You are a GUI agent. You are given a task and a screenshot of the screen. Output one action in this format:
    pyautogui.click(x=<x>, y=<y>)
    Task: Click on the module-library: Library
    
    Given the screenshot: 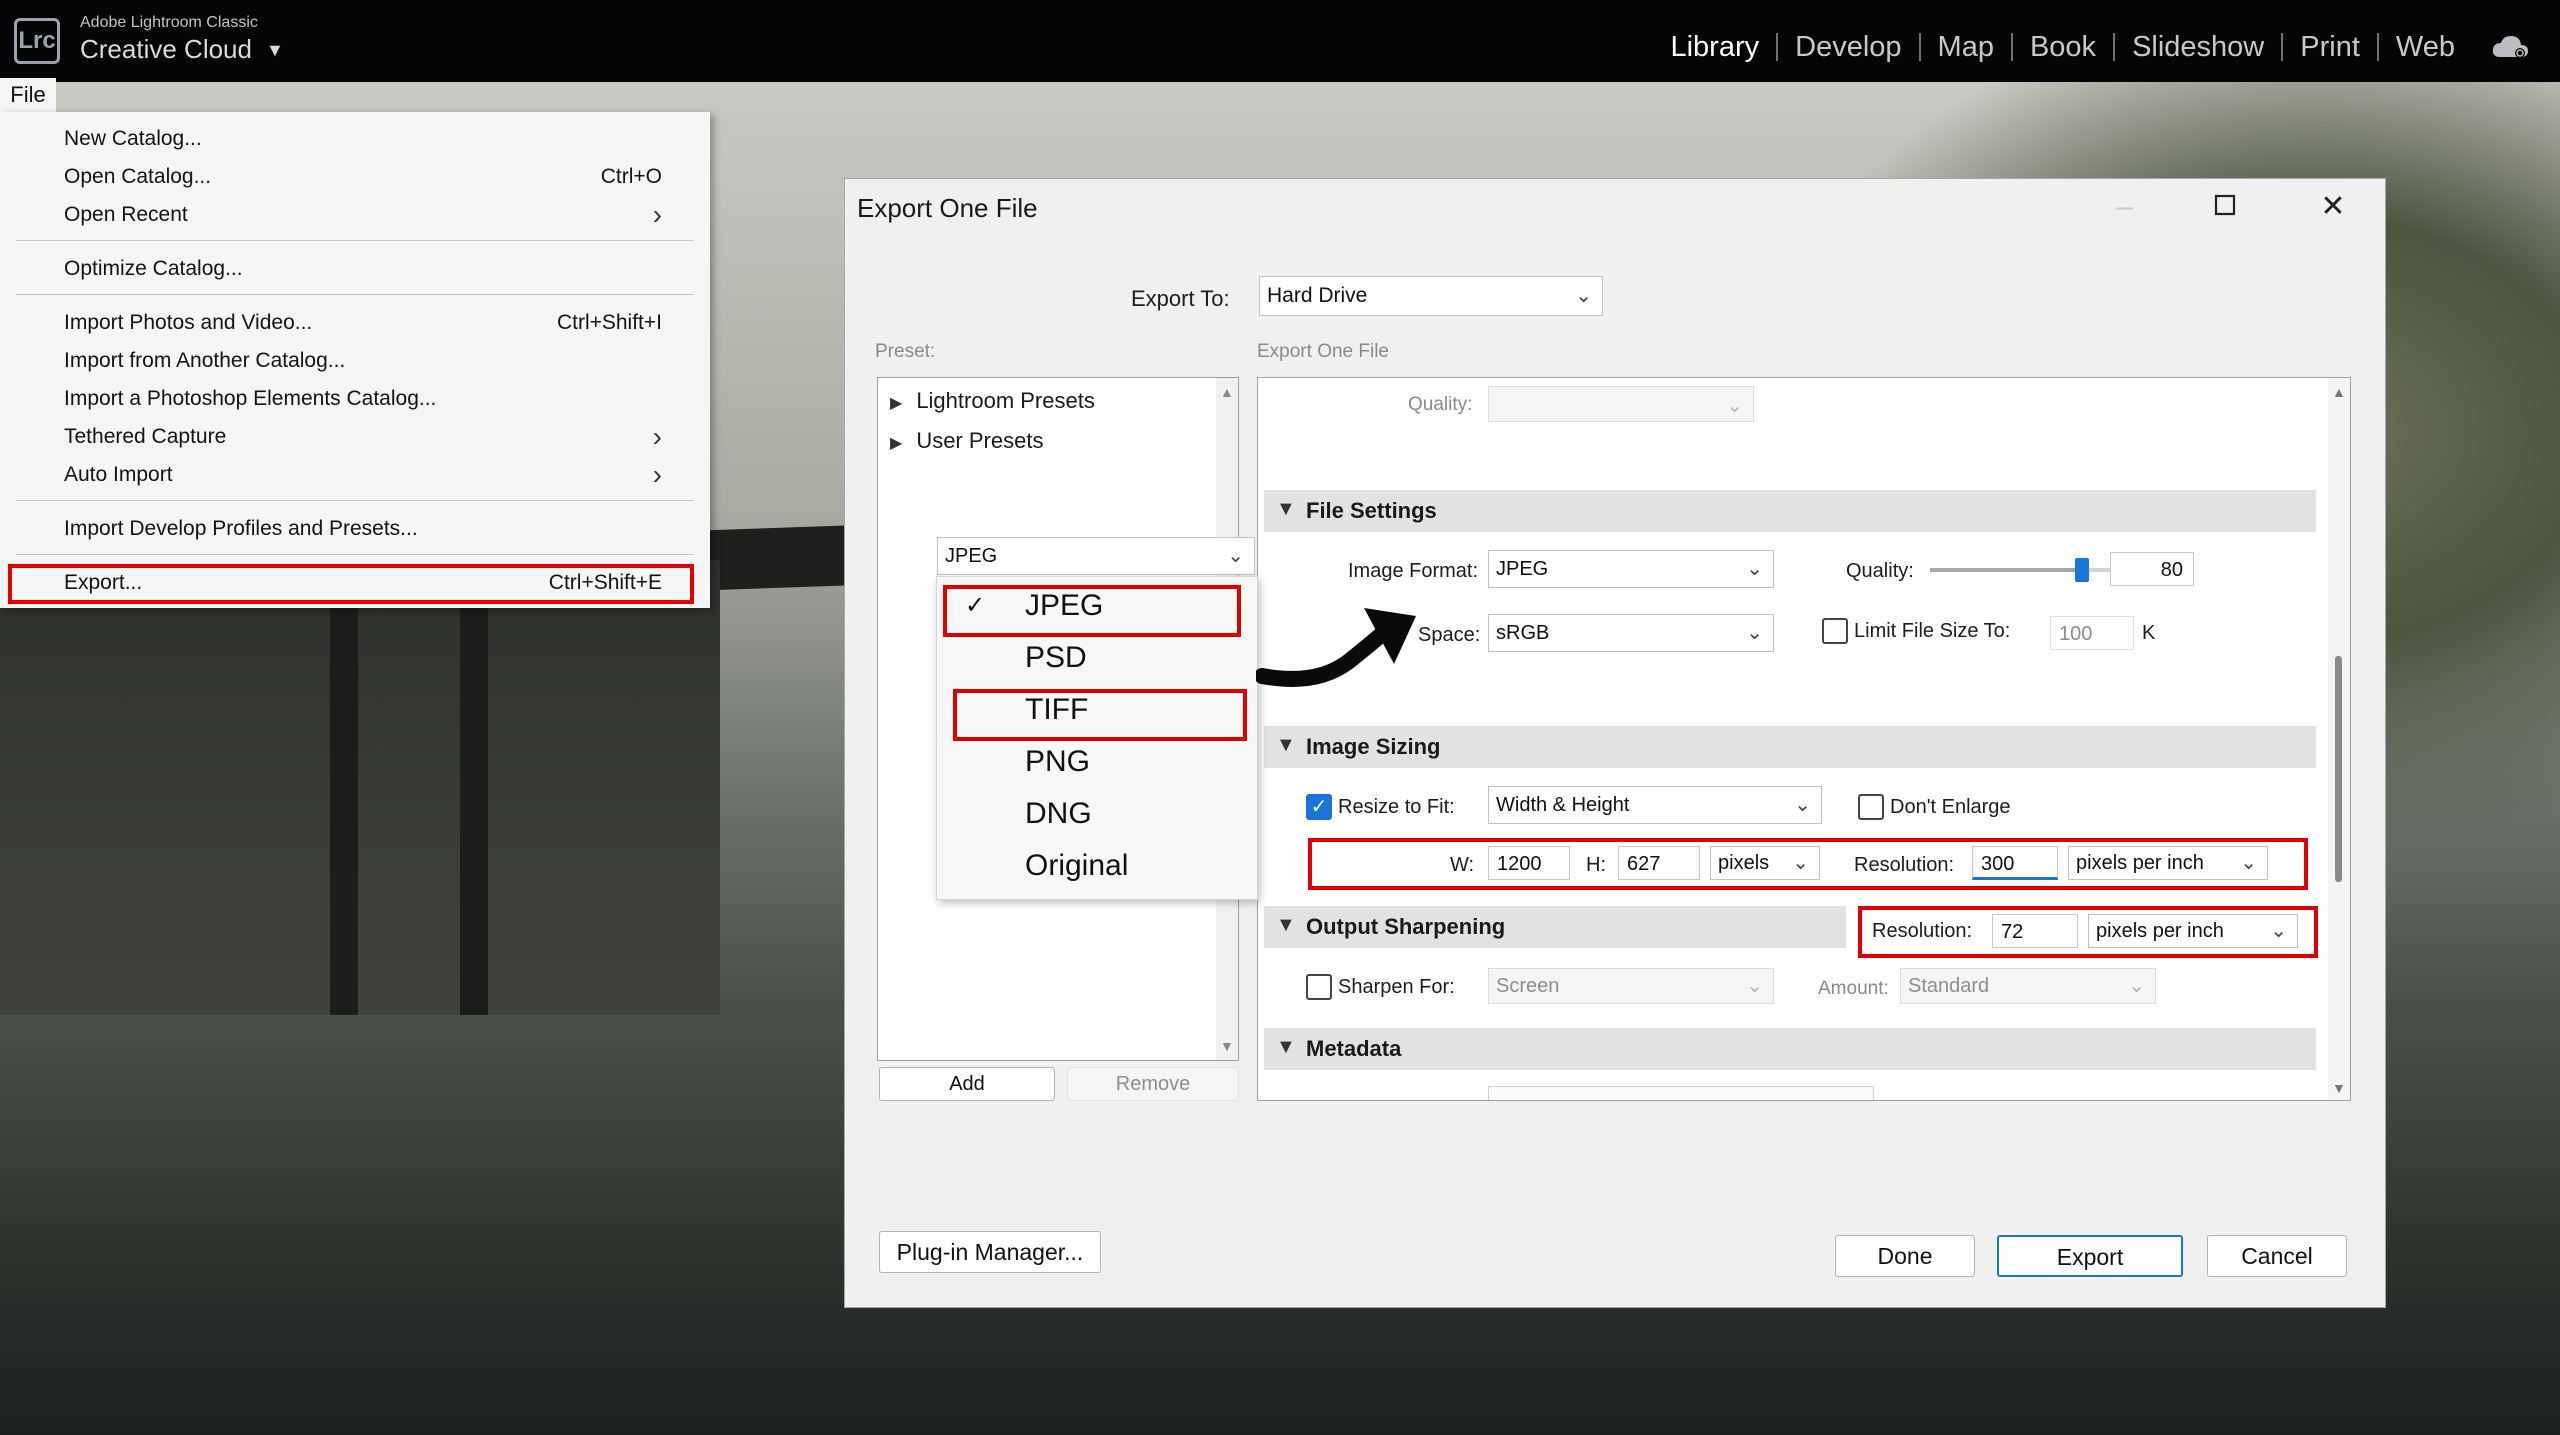 What is the action you would take?
    pyautogui.click(x=1714, y=47)
    